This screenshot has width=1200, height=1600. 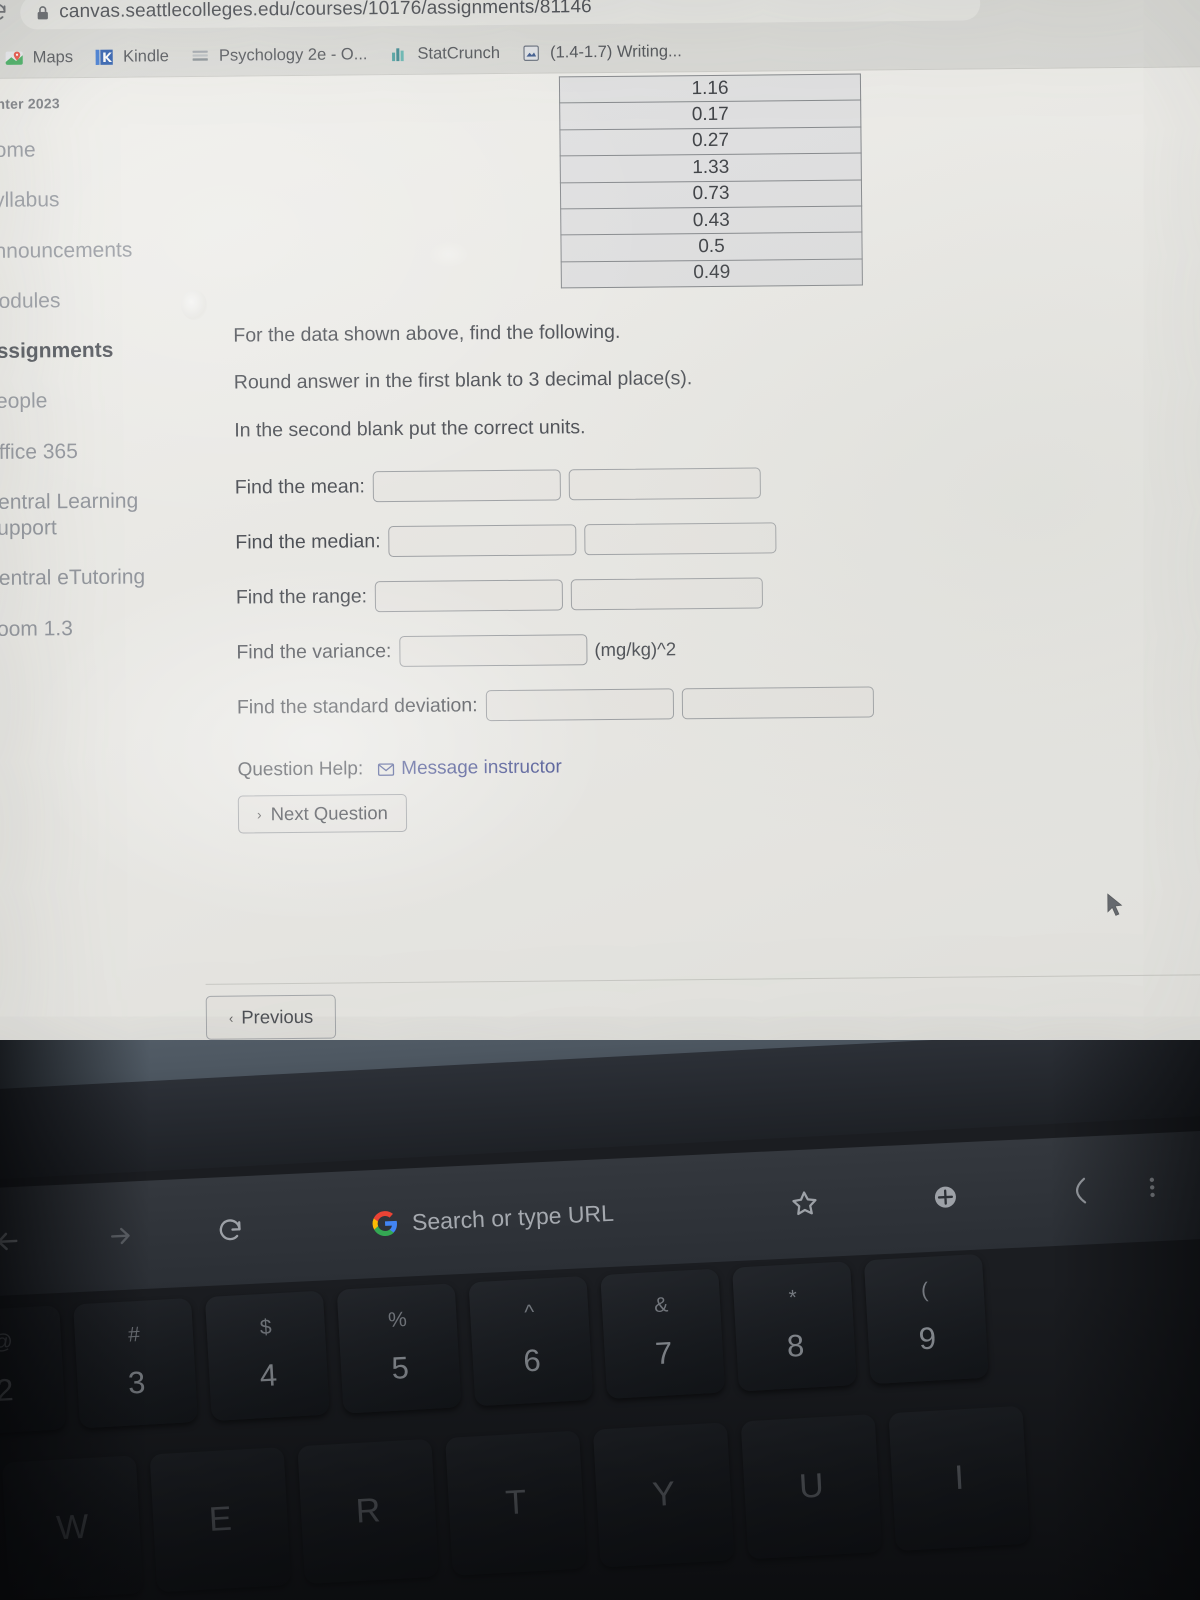 What do you see at coordinates (711, 168) in the screenshot?
I see `table-cell: 1.33` at bounding box center [711, 168].